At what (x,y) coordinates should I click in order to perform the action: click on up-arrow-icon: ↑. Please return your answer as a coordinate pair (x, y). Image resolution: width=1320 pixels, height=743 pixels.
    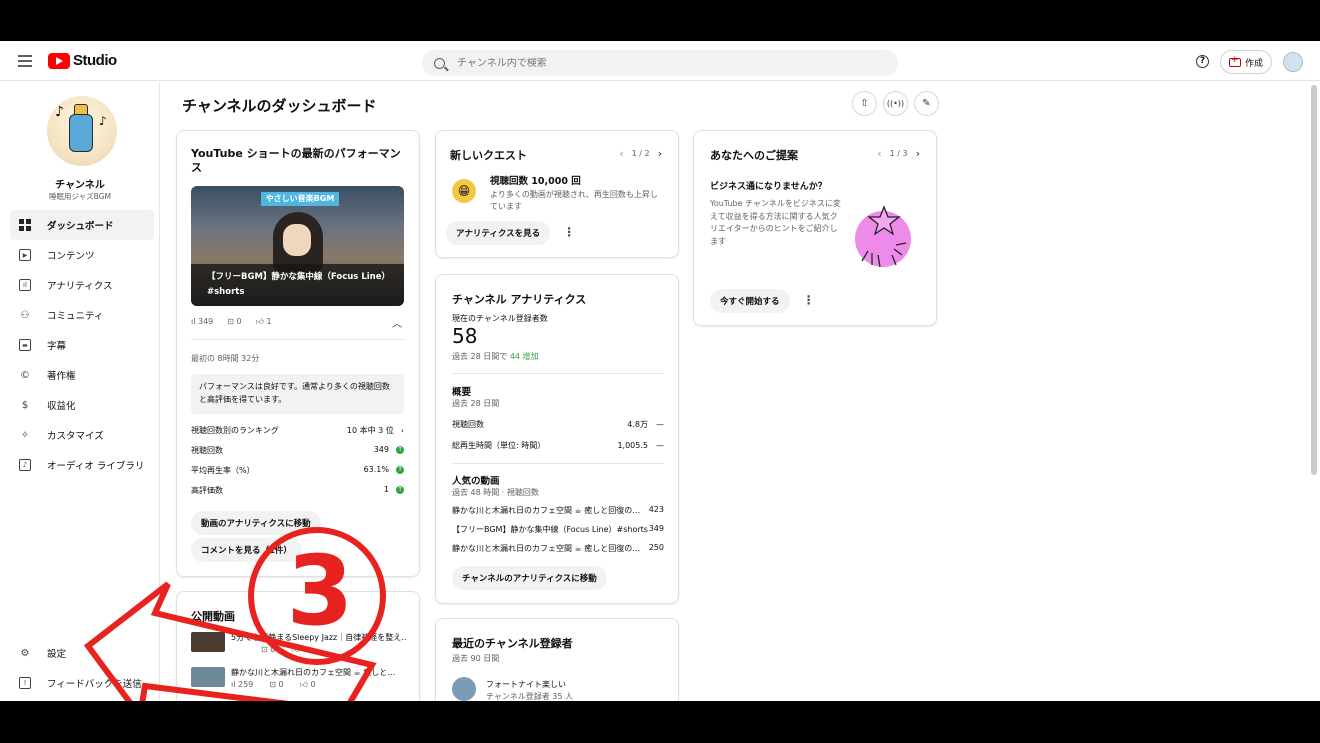
    Looking at the image, I should click on (400, 449).